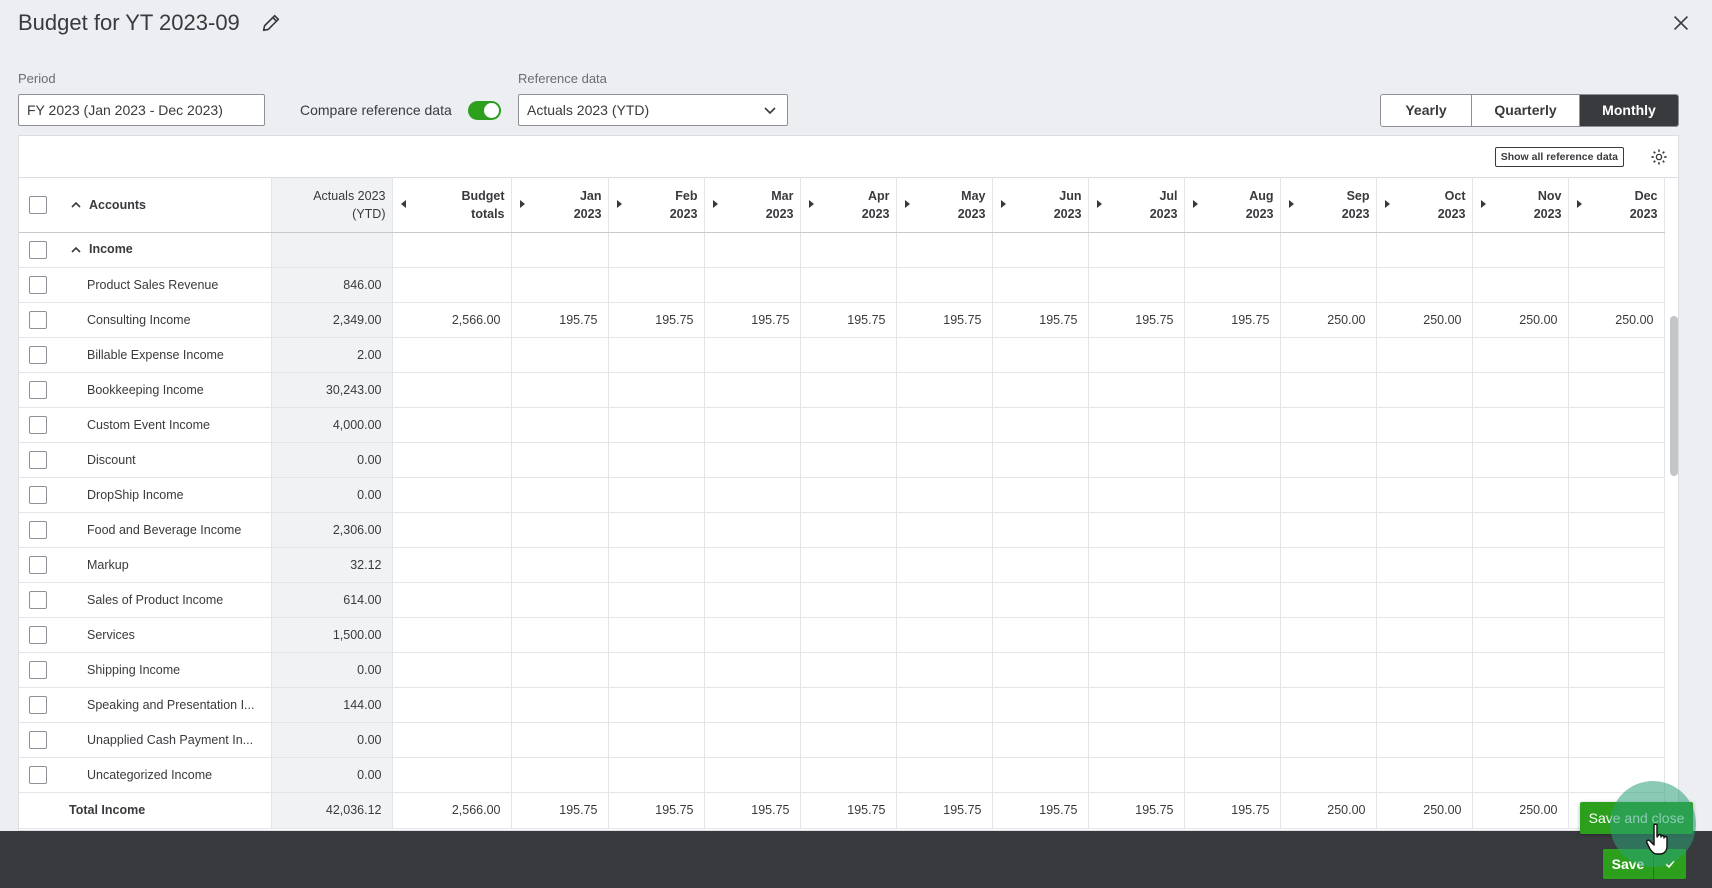  I want to click on section-label-cell: Income, so click(170, 250).